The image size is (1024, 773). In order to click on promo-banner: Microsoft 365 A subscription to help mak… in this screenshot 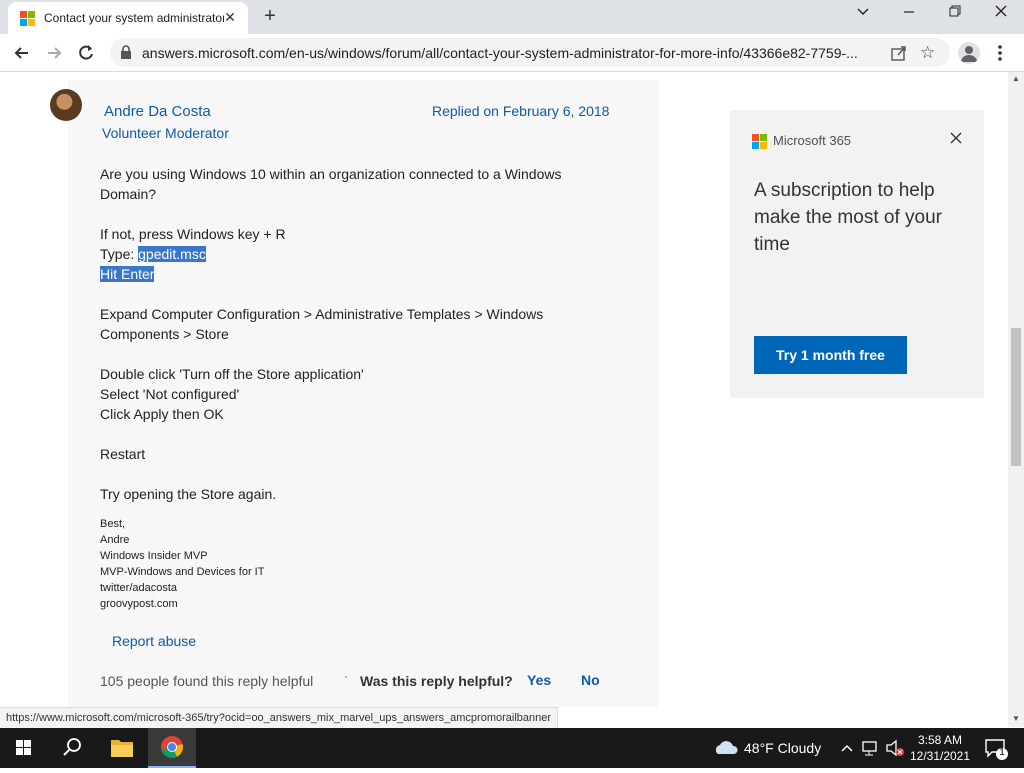, I will do `click(857, 254)`.